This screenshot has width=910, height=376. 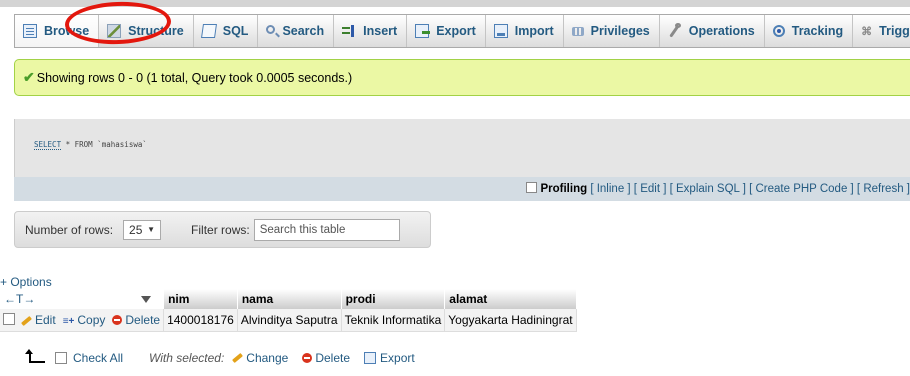 I want to click on export-button: Export, so click(x=389, y=358).